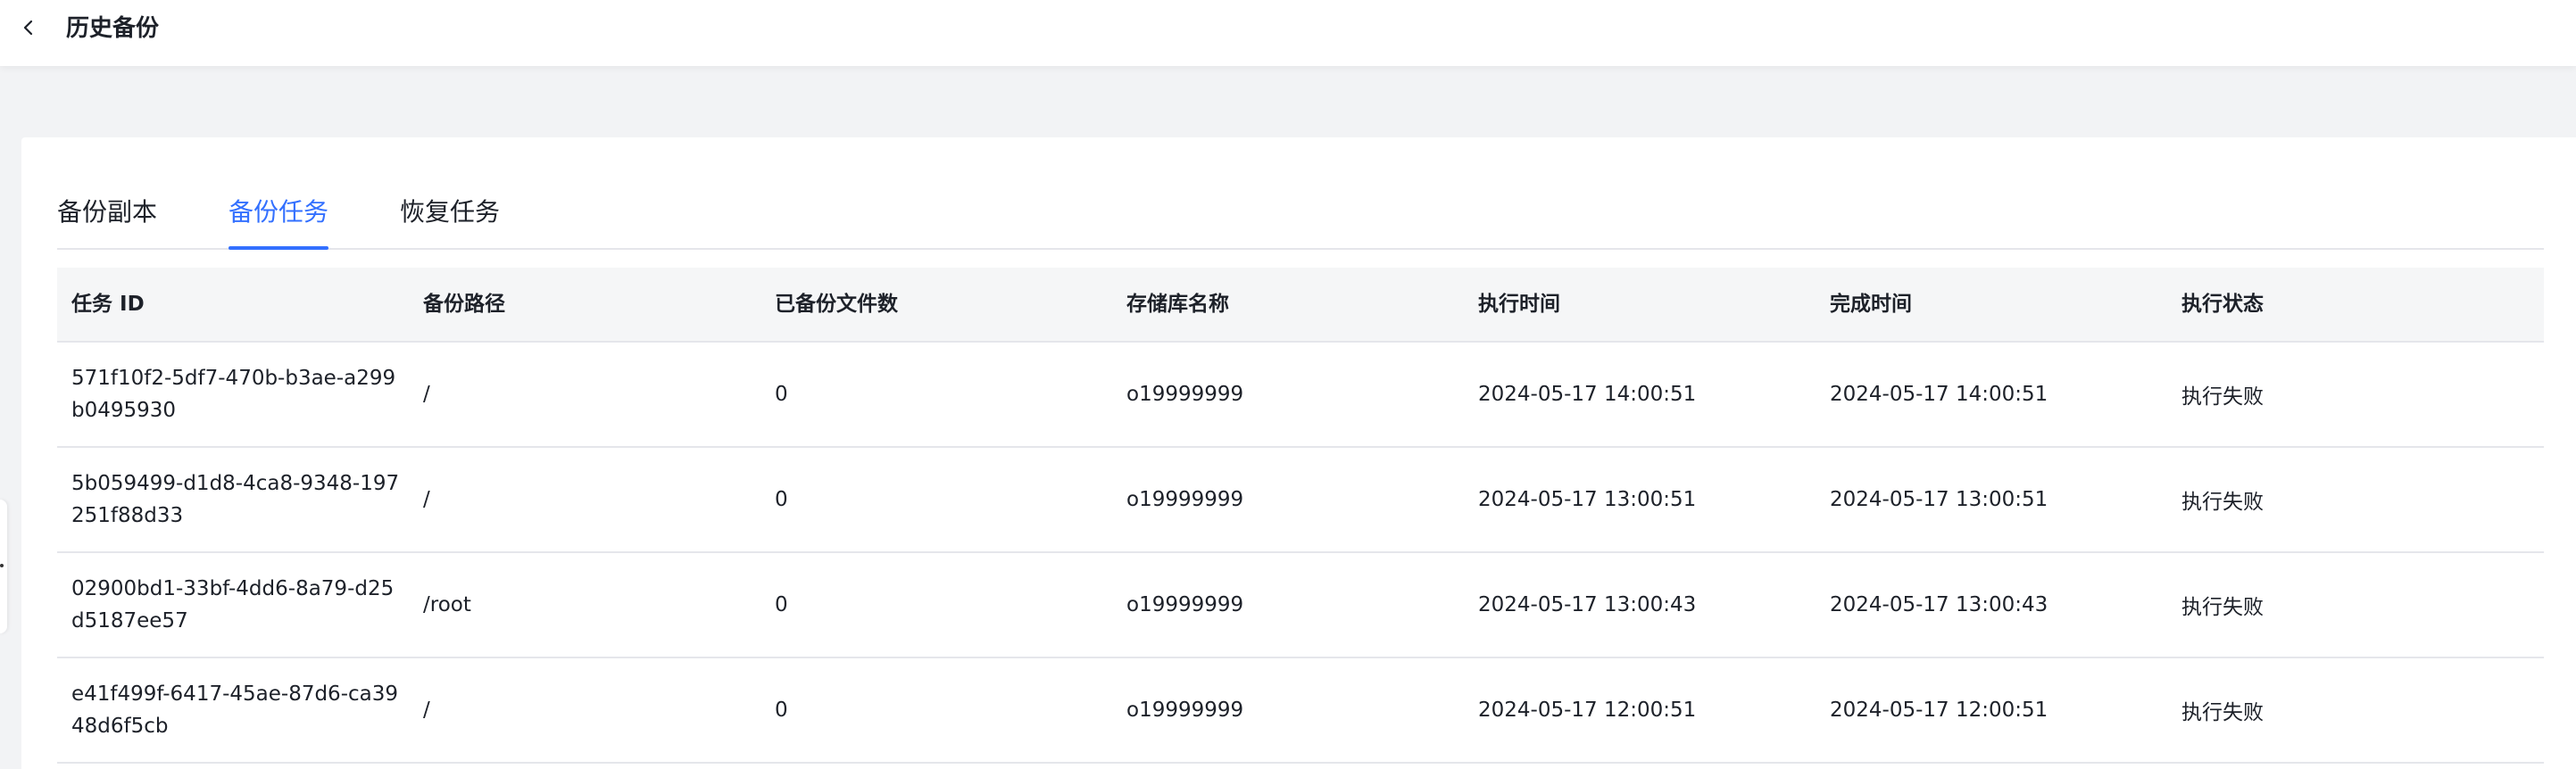 The width and height of the screenshot is (2576, 769). I want to click on end-time-cell: 2024-05-17 13:00:43, so click(1939, 604).